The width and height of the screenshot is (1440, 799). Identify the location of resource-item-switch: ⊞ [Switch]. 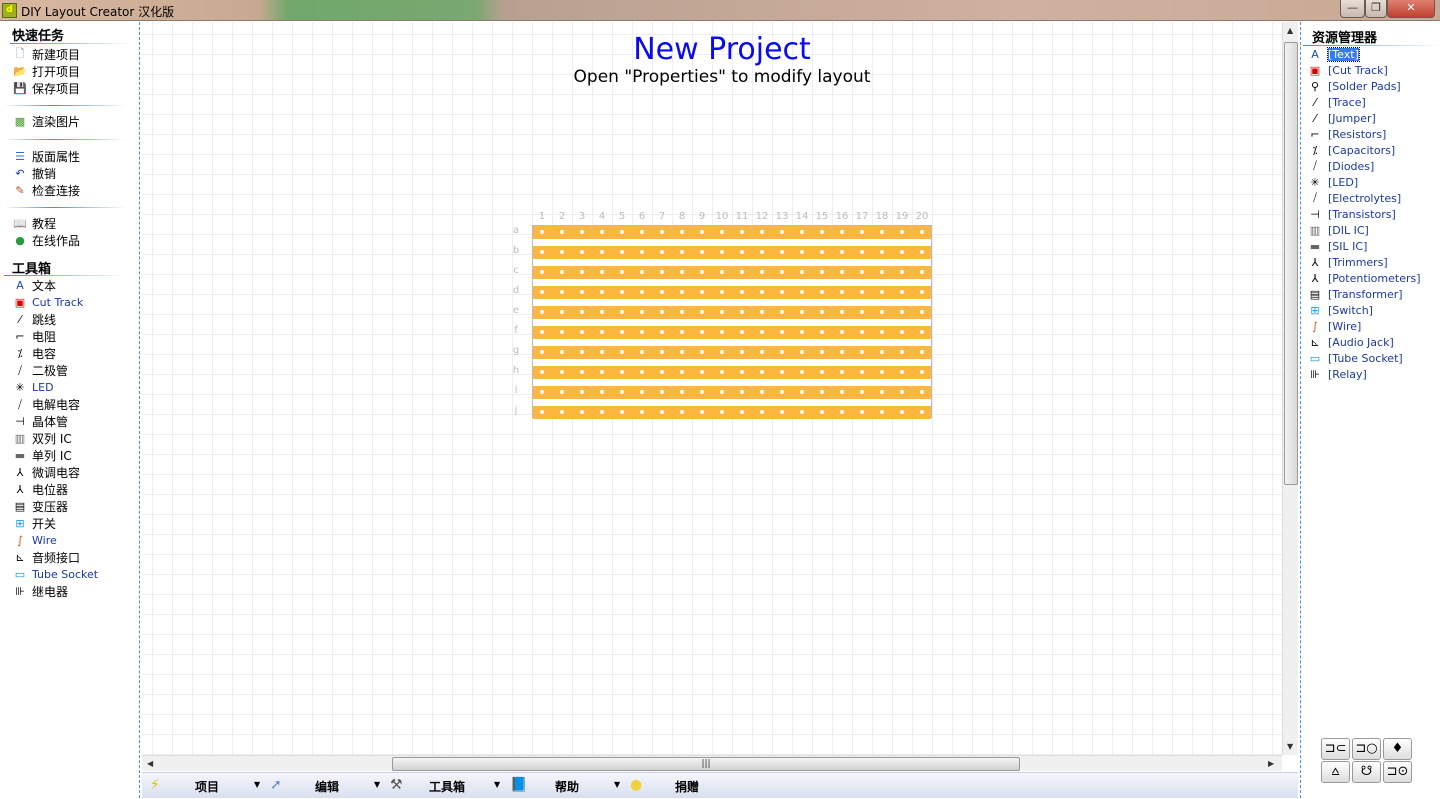
(1340, 310).